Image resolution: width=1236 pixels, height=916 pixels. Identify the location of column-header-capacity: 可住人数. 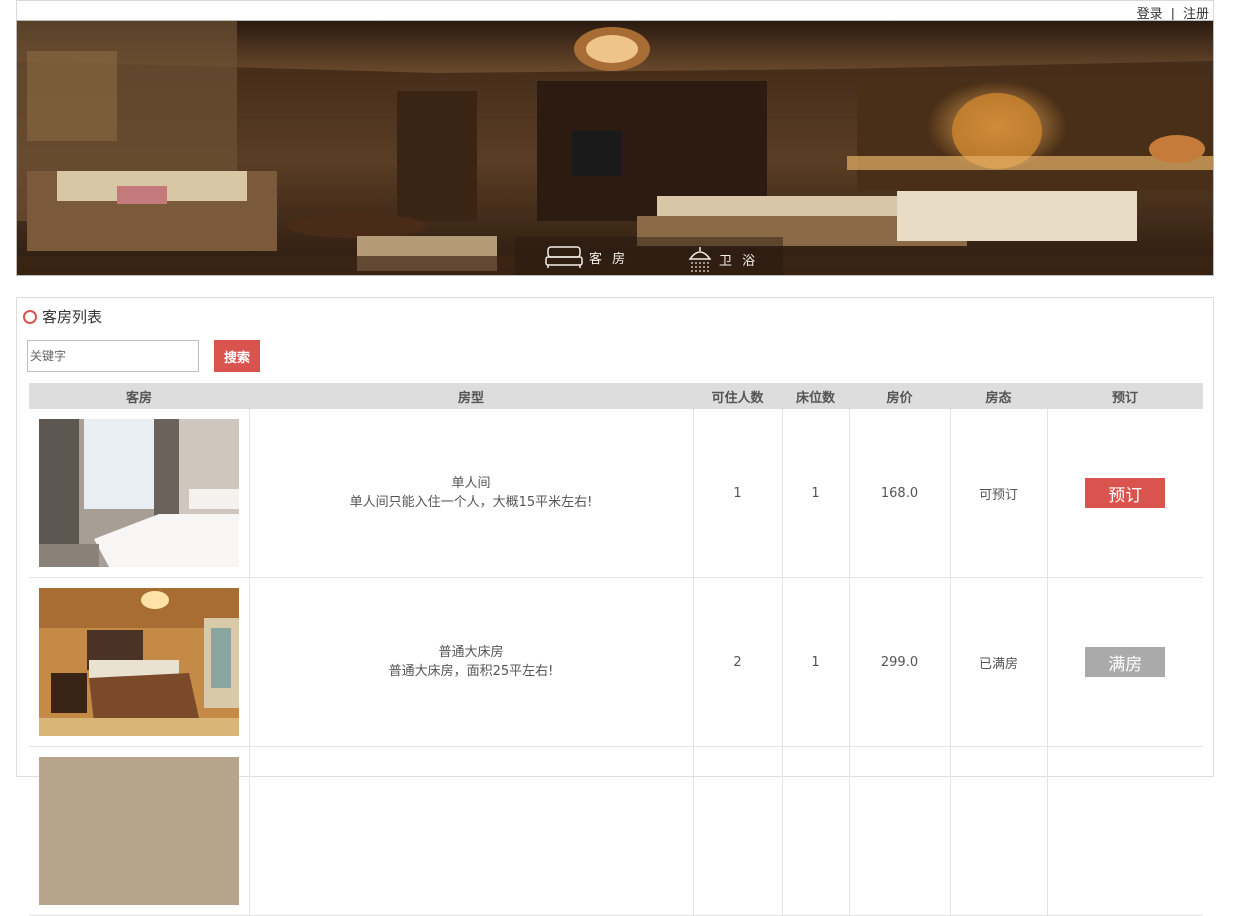
(737, 396).